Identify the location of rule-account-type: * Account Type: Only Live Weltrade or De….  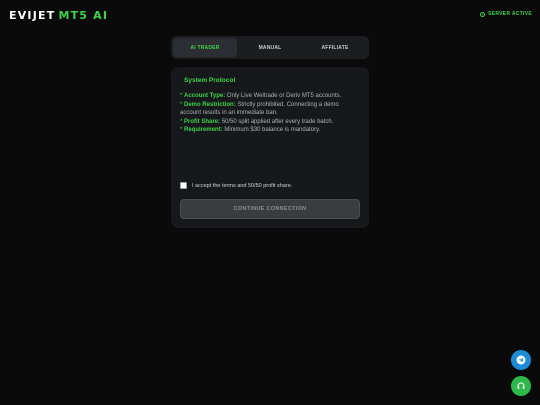
(270, 96).